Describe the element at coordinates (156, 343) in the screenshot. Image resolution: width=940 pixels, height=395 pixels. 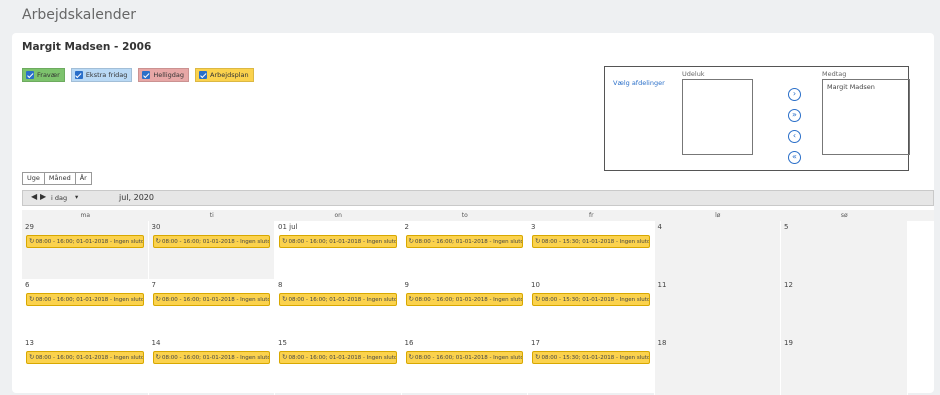
I see `day-number: 14` at that location.